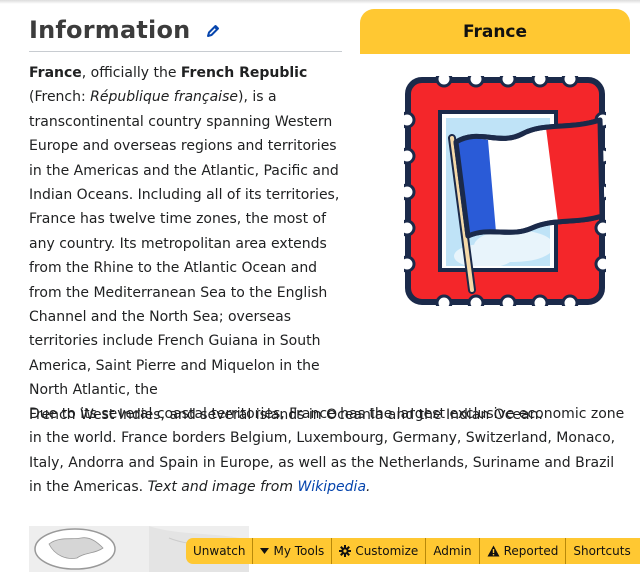 Image resolution: width=640 pixels, height=572 pixels. What do you see at coordinates (493, 551) in the screenshot?
I see `warning-icon` at bounding box center [493, 551].